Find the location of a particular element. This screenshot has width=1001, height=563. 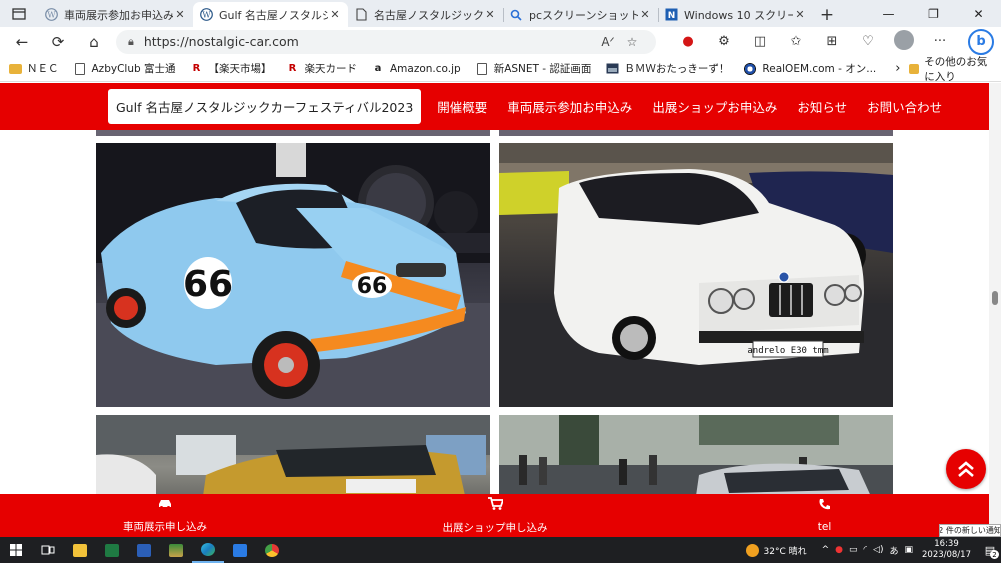

tab-label: pcスクリーンショットの撮り方 is located at coordinates (583, 15).